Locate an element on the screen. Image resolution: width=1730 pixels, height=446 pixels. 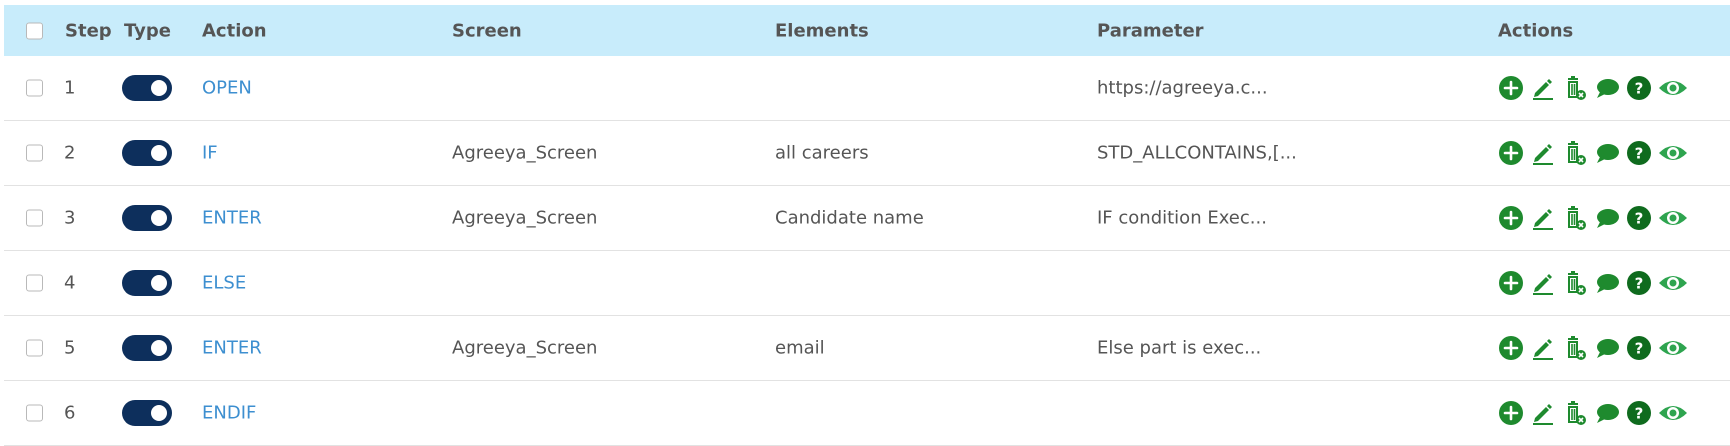
header-elements: Elements is located at coordinates (822, 30).